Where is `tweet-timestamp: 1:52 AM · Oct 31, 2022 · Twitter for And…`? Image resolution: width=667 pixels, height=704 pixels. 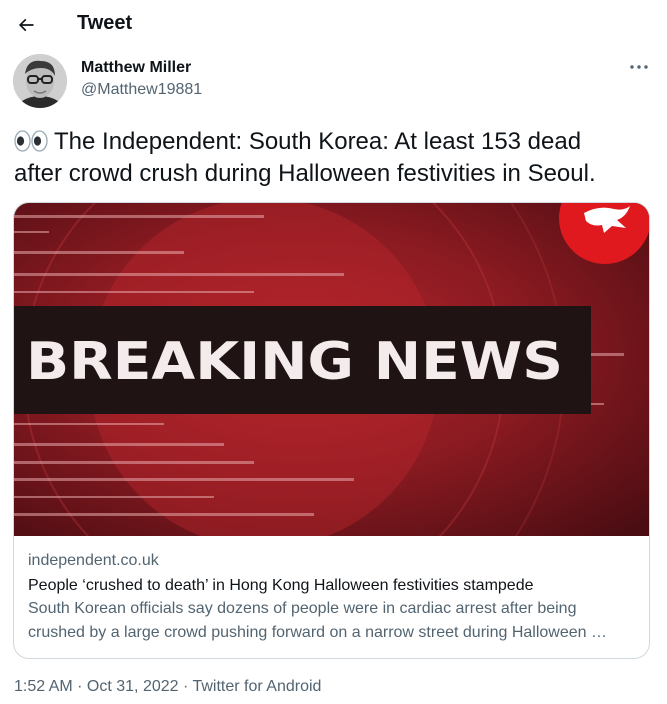
tweet-timestamp: 1:52 AM · Oct 31, 2022 · Twitter for And… is located at coordinates (167, 687).